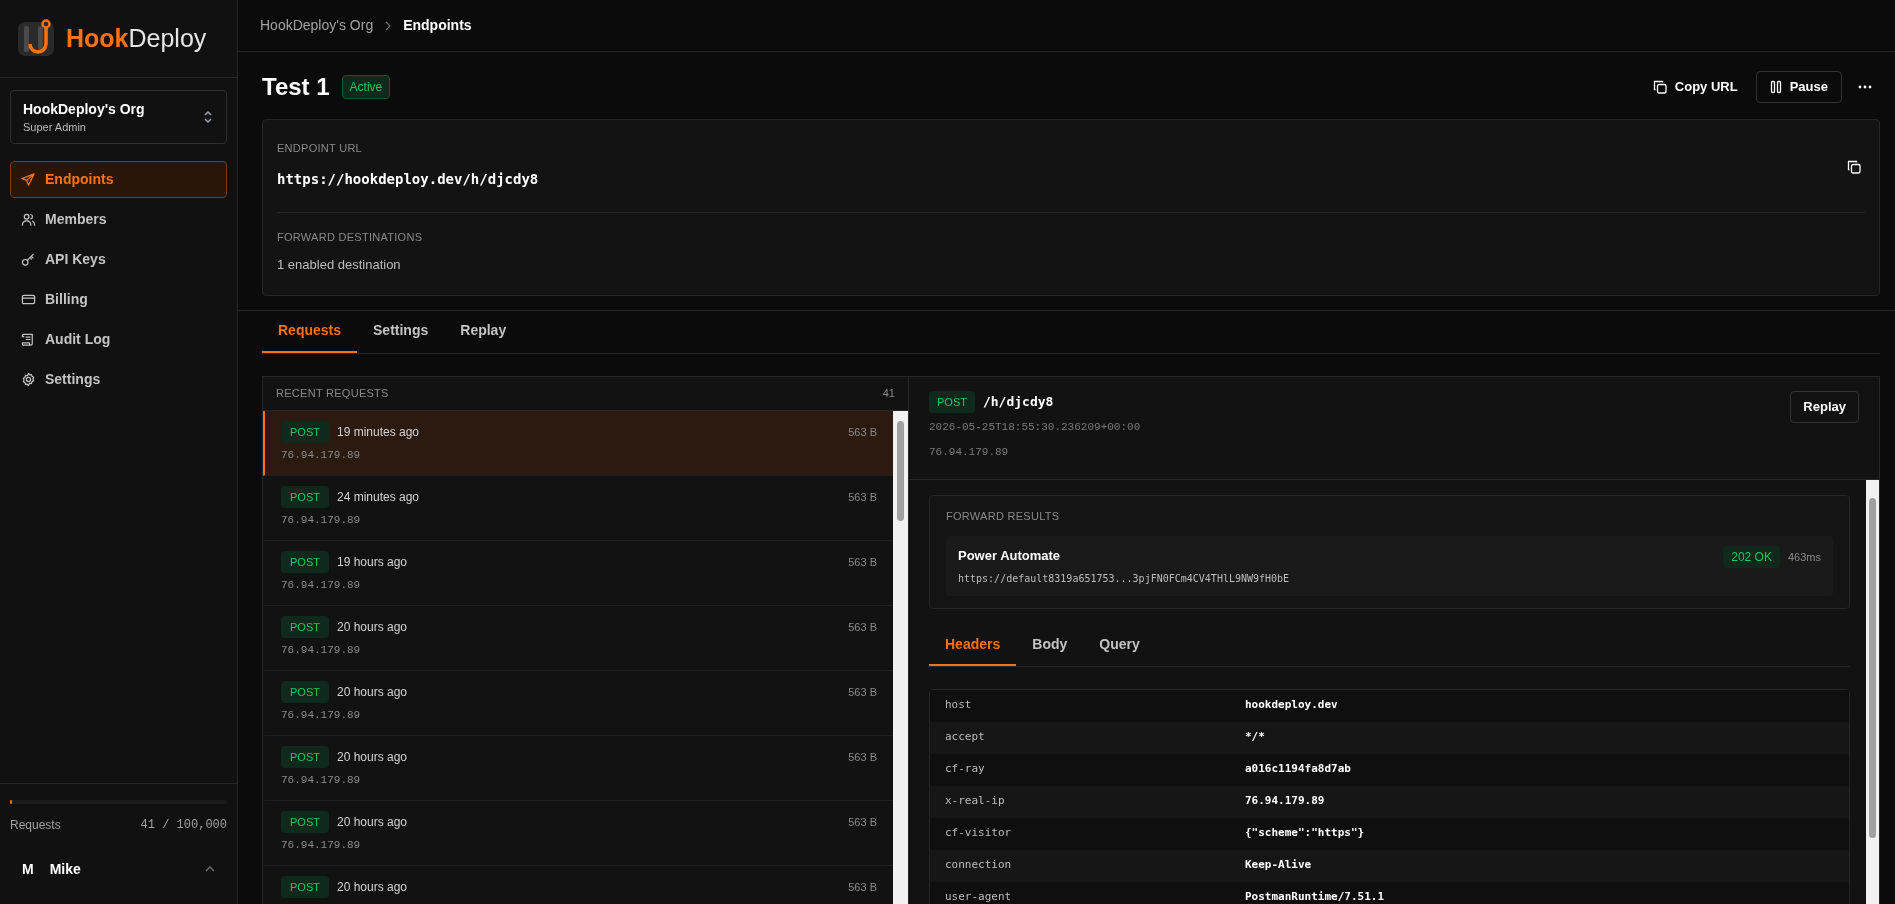 This screenshot has width=1895, height=904. I want to click on section-label: FORWARD DESTINATIONS, so click(350, 237).